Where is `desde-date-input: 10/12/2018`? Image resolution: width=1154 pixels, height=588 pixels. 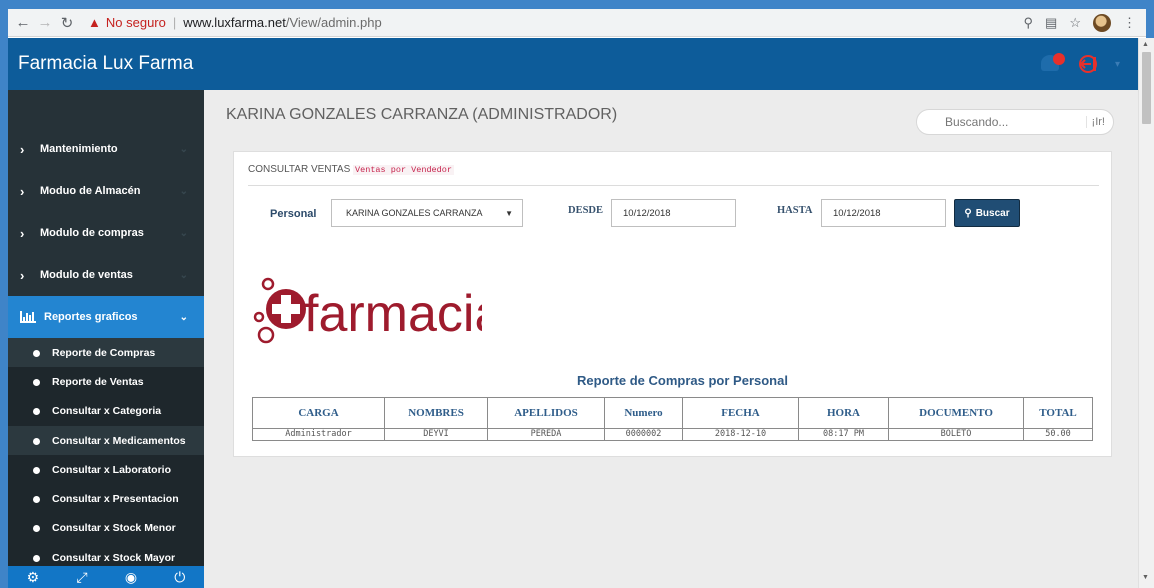 desde-date-input: 10/12/2018 is located at coordinates (673, 213).